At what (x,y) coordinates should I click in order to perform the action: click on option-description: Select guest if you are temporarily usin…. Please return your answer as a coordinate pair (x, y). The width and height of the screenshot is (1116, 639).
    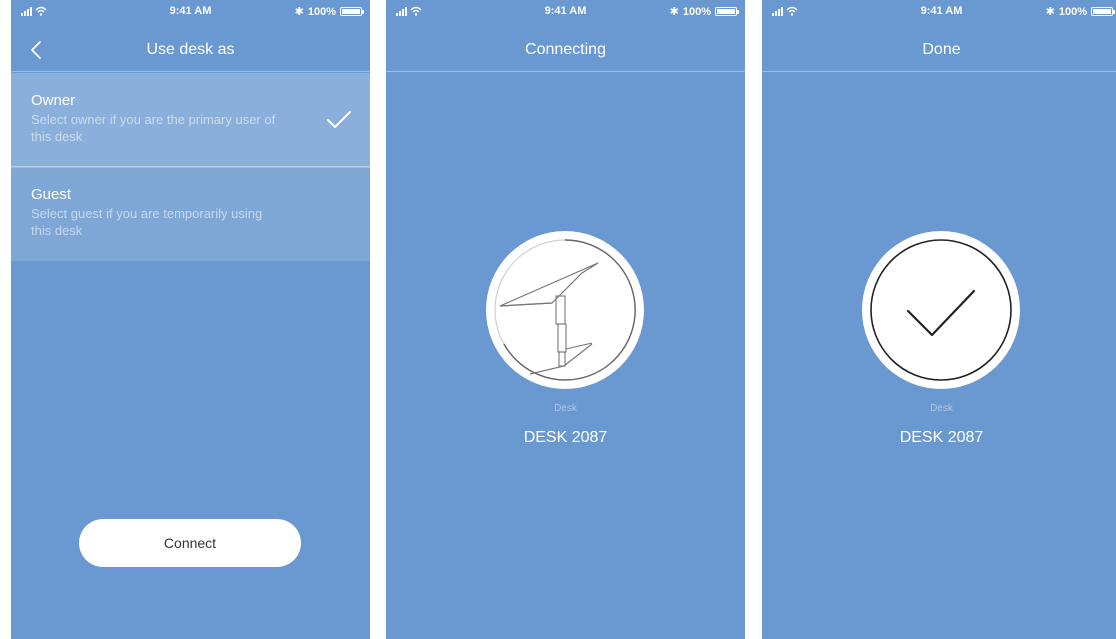
    Looking at the image, I should click on (147, 222).